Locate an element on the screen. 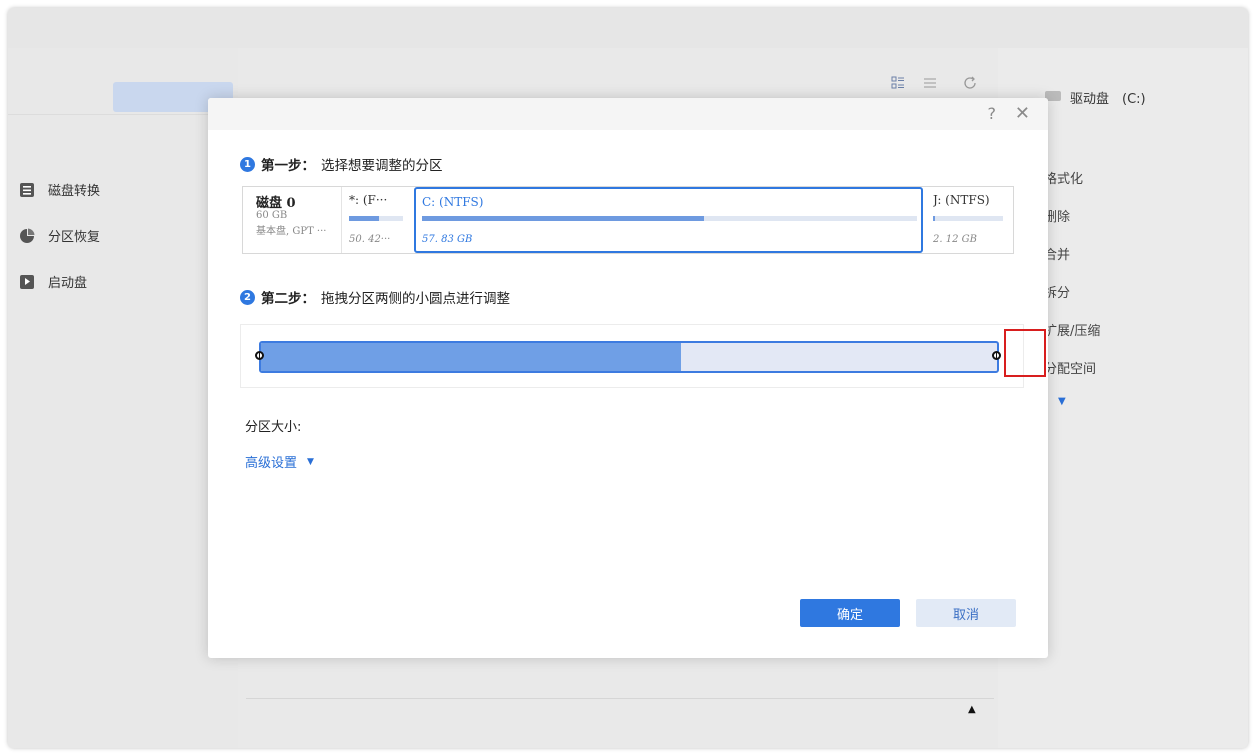 This screenshot has width=1256, height=756. ok-button: 确定 is located at coordinates (850, 613).